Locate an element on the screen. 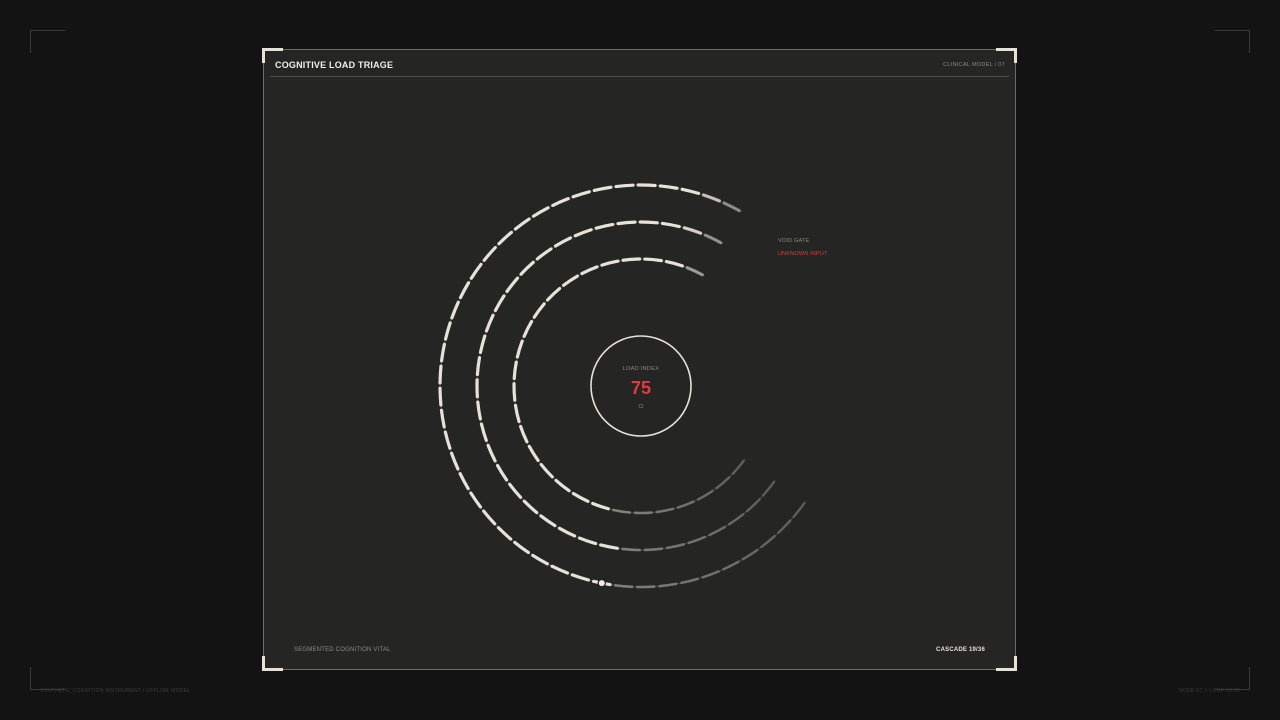 Image resolution: width=1280 pixels, height=720 pixels. void-gate-label: VOID GATE is located at coordinates (793, 241).